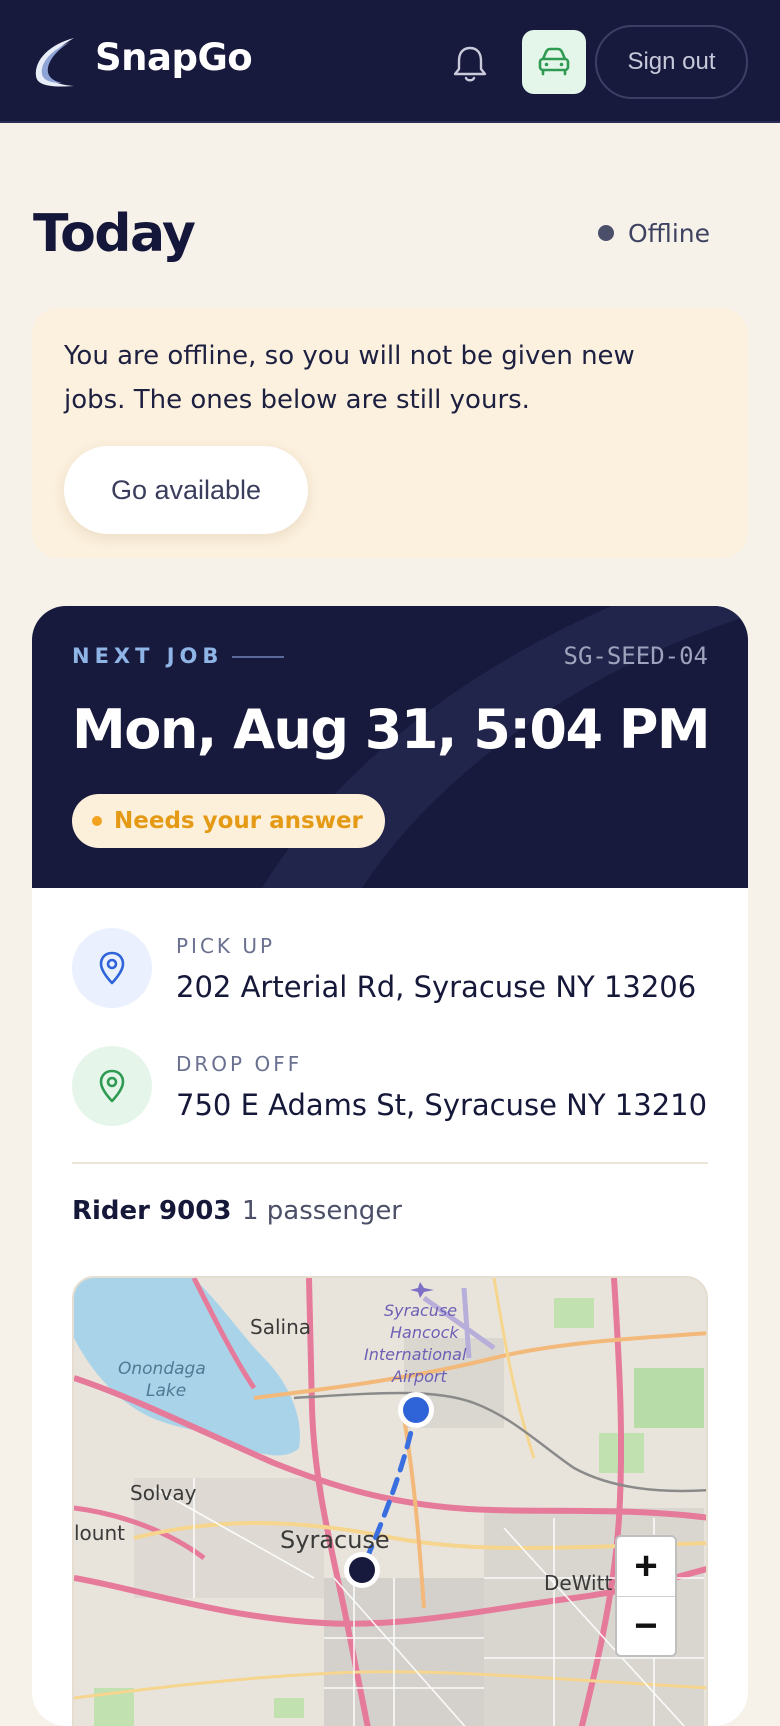  What do you see at coordinates (436, 987) in the screenshot?
I see `pickup-address: 202 Arterial Rd, Syracuse NY 13206` at bounding box center [436, 987].